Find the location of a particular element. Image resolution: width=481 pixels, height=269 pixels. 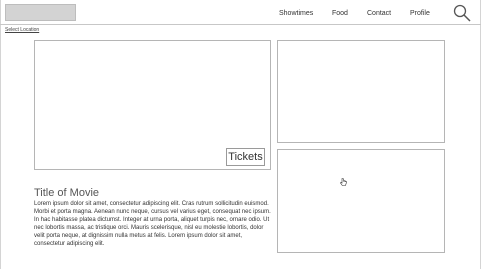

side-panel-top is located at coordinates (361, 91).